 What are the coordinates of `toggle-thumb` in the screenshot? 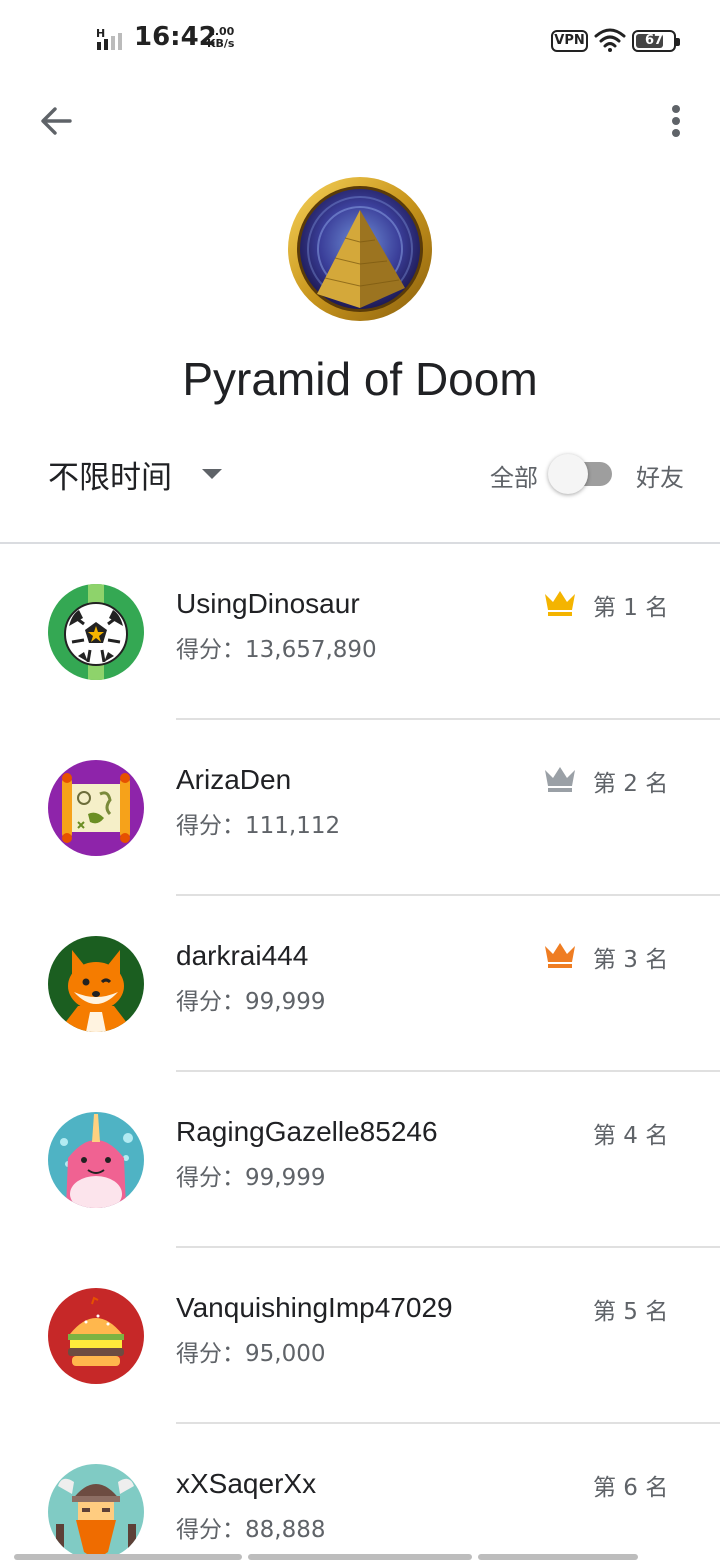 It's located at (568, 474).